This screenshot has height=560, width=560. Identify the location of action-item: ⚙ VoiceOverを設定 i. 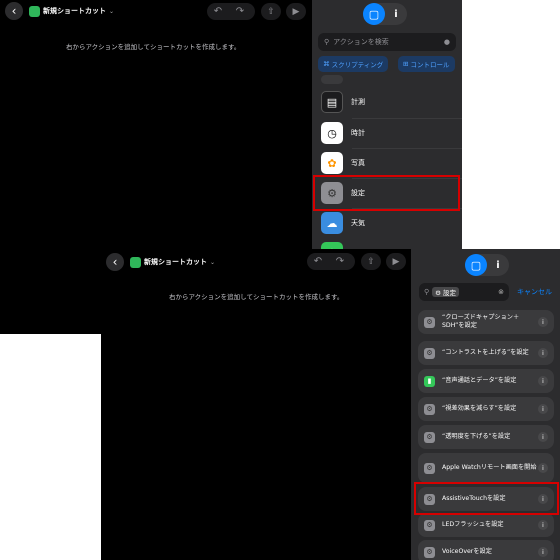
(486, 550).